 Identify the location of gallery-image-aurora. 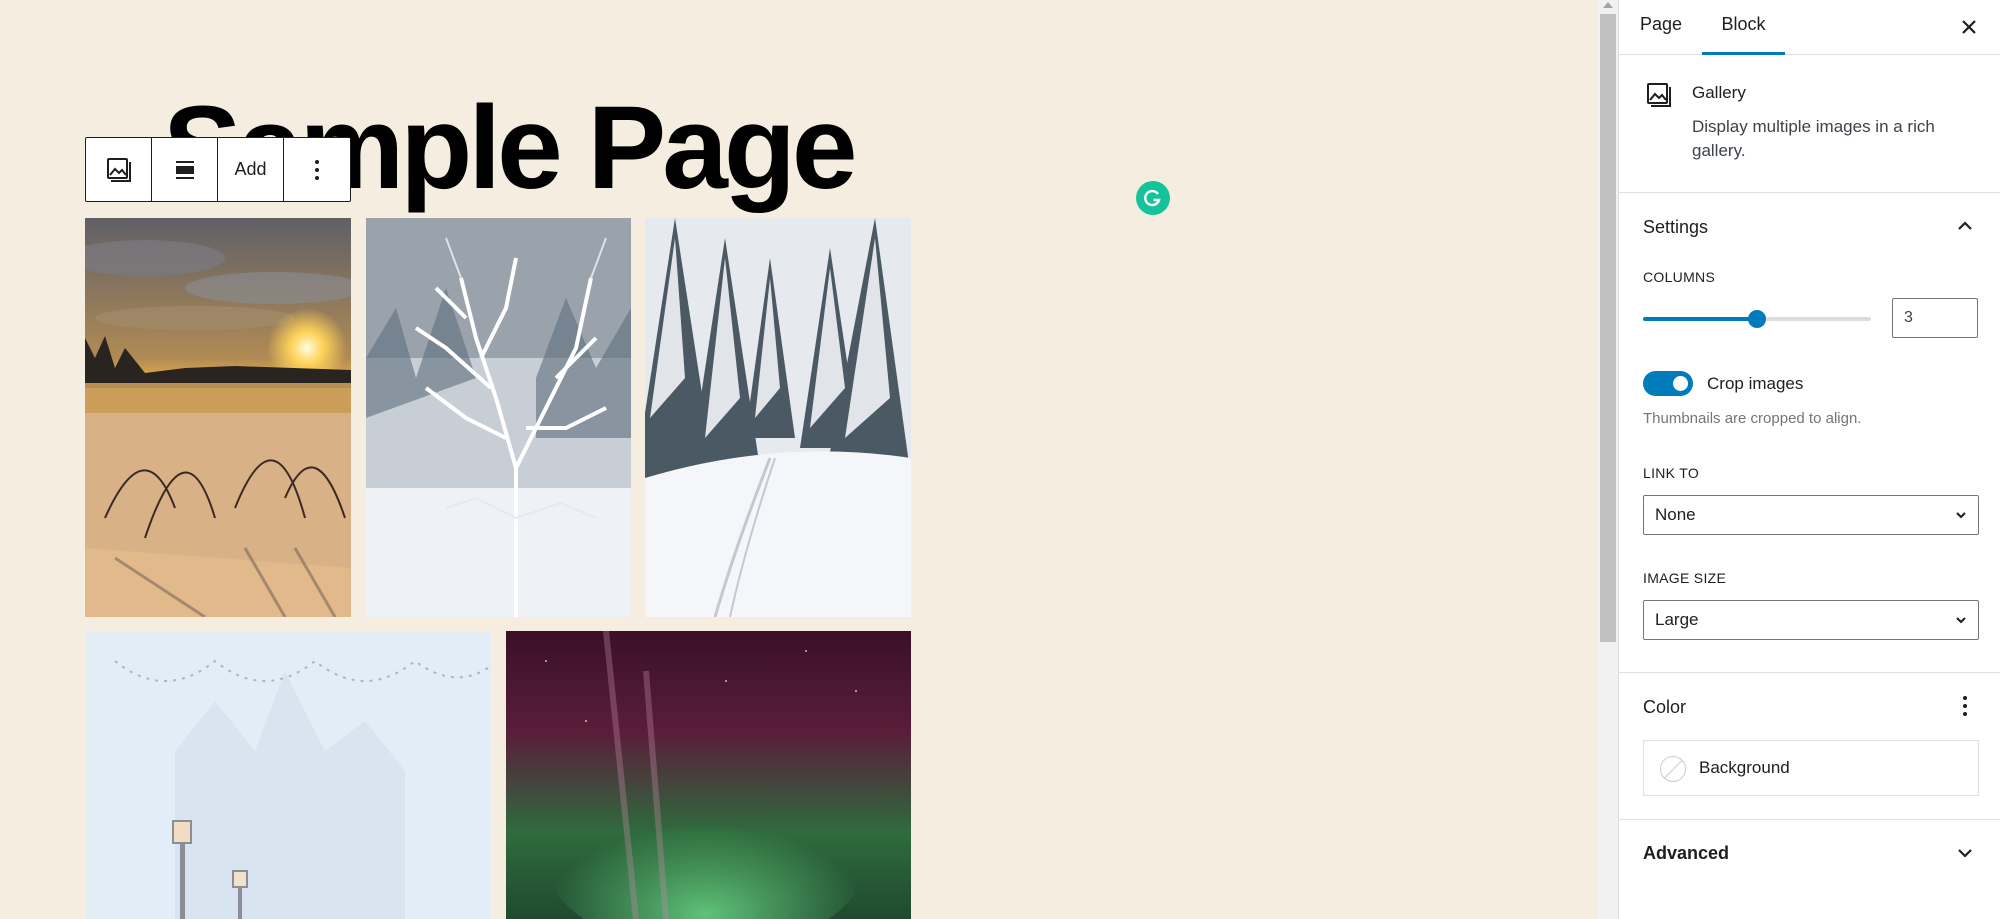
(708, 775).